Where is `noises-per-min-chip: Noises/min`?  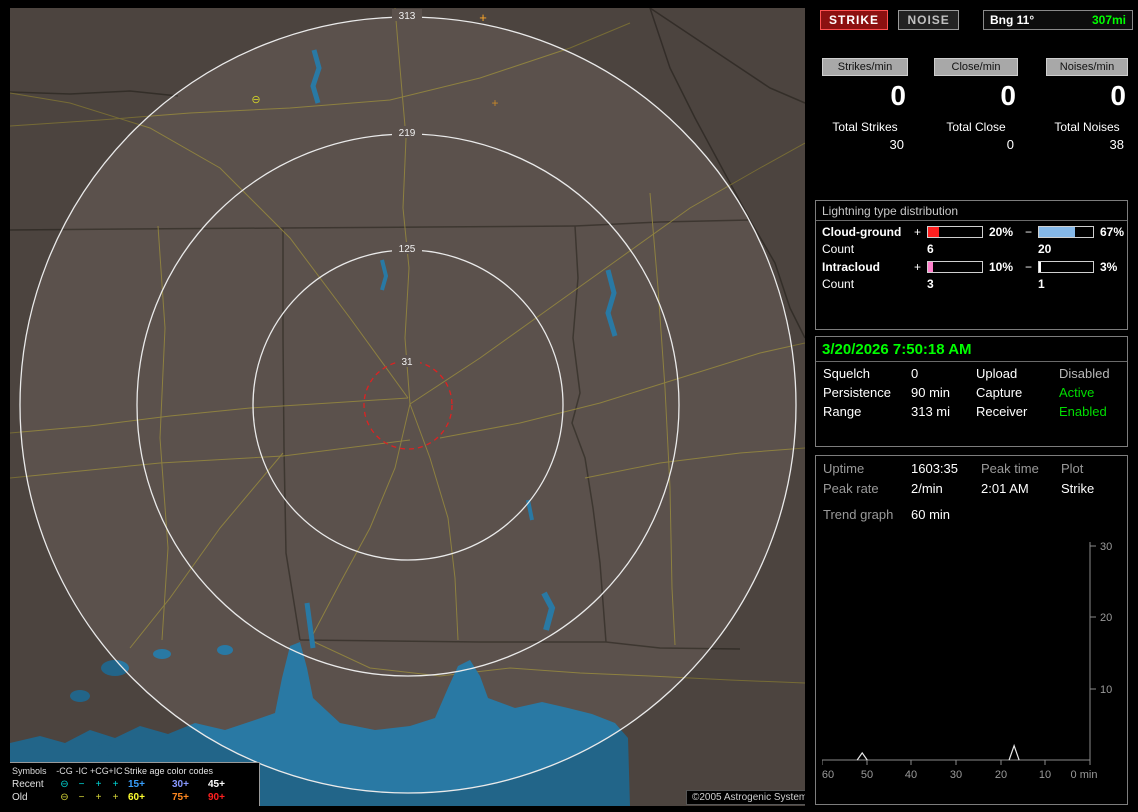 noises-per-min-chip: Noises/min is located at coordinates (1087, 67).